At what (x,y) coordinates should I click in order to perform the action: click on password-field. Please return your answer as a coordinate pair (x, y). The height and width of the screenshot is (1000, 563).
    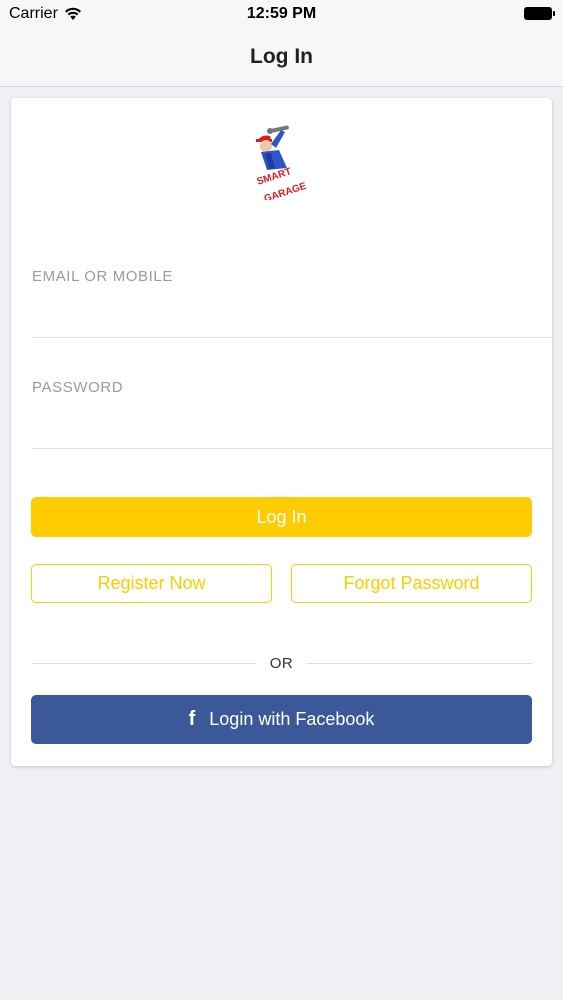
    Looking at the image, I should click on (292, 424).